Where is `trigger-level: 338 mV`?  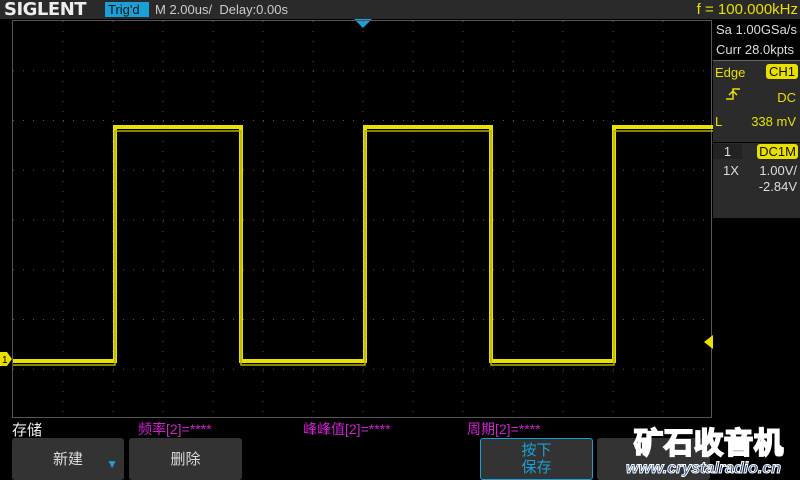 trigger-level: 338 mV is located at coordinates (773, 121).